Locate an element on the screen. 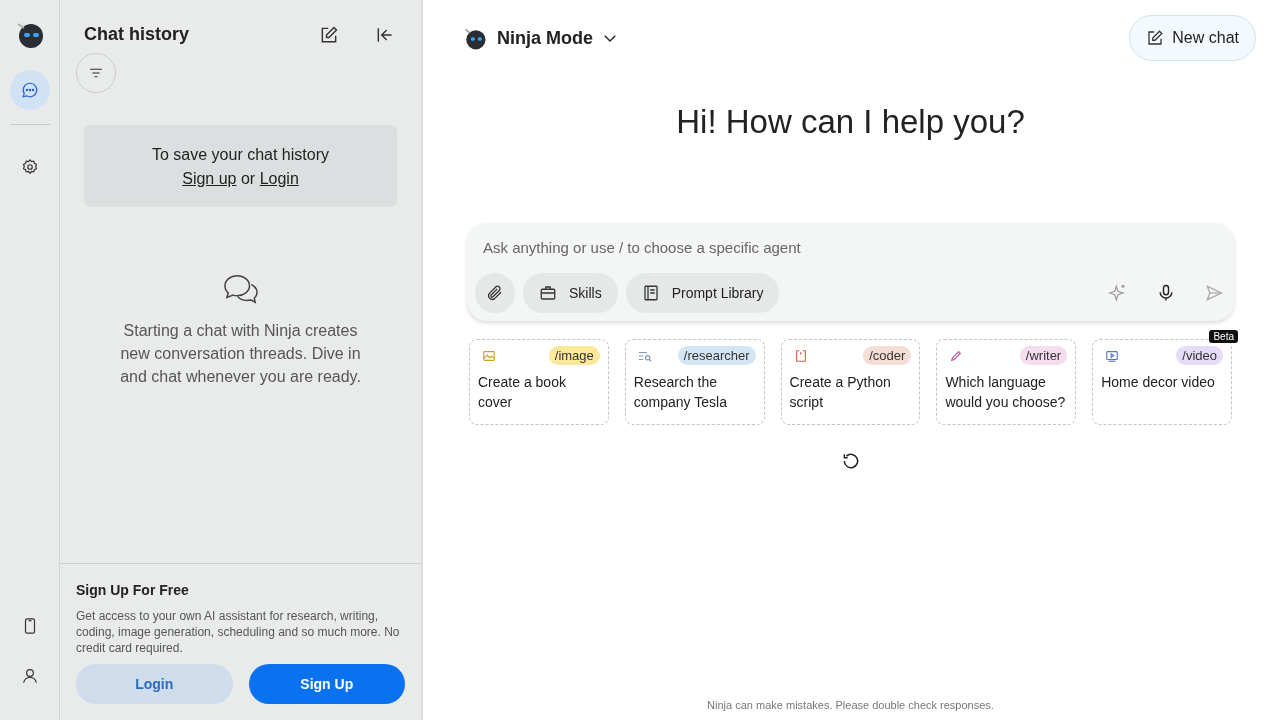 The height and width of the screenshot is (720, 1280). login-link: Login is located at coordinates (279, 178).